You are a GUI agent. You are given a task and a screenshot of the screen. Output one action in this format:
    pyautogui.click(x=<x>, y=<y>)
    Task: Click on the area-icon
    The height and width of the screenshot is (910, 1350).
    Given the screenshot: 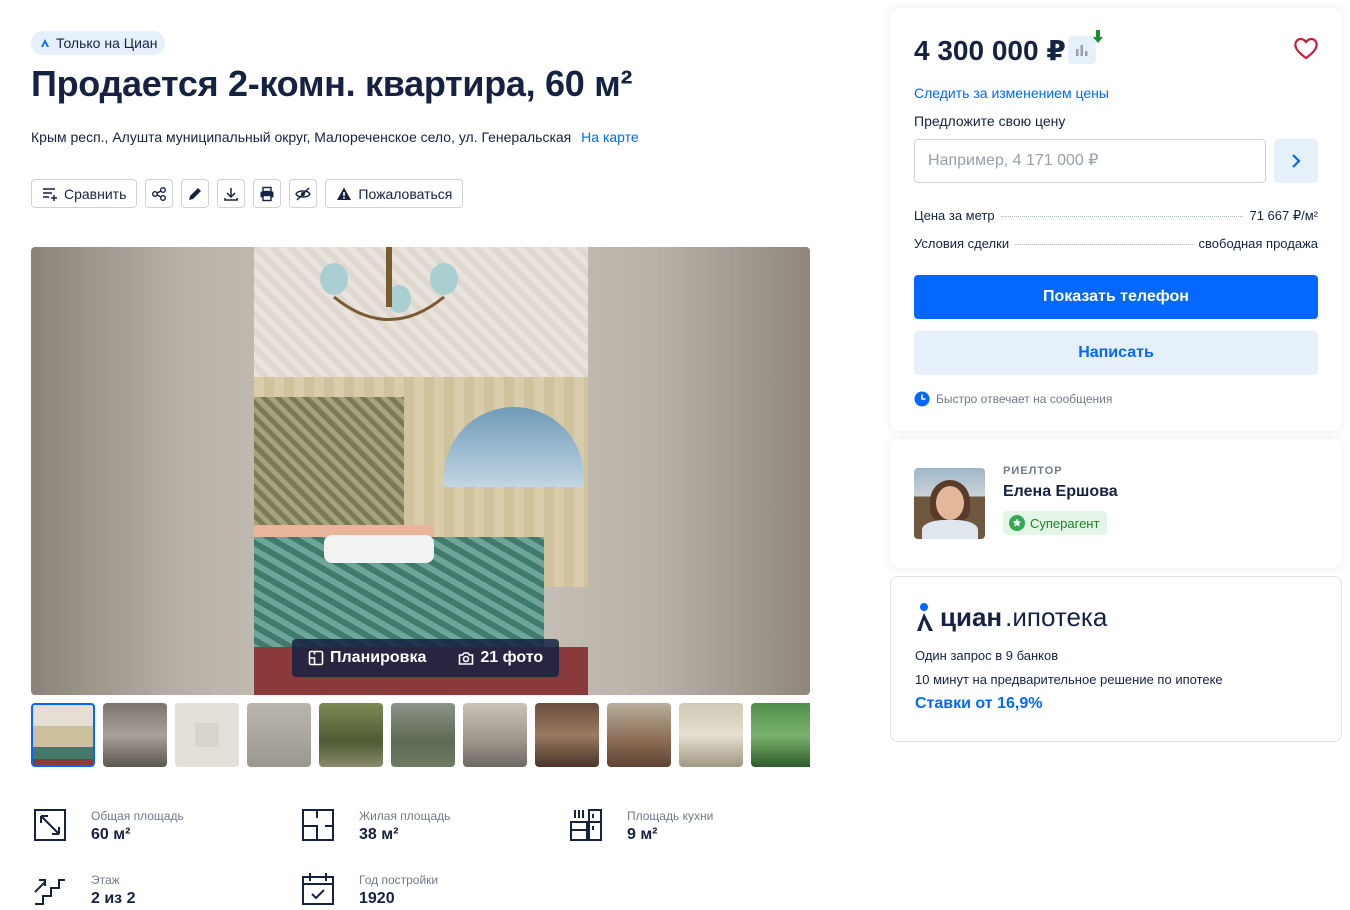 What is the action you would take?
    pyautogui.click(x=50, y=825)
    